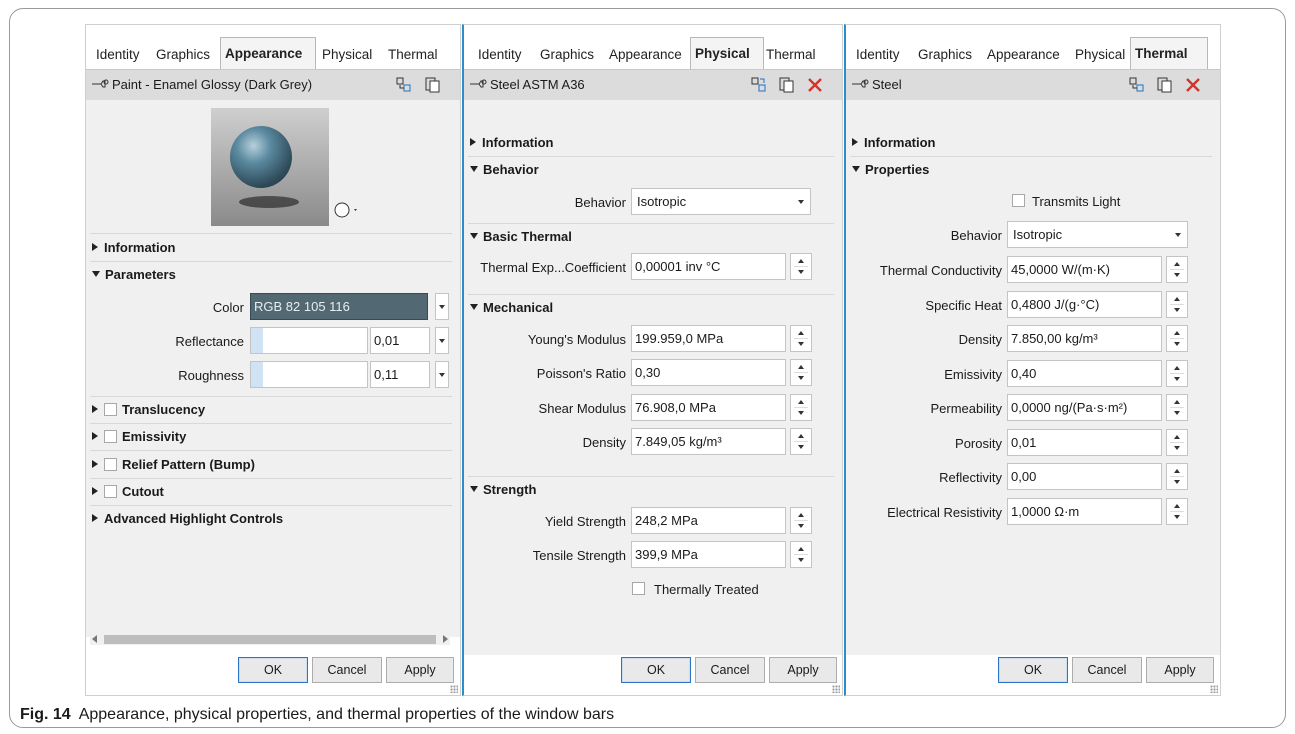 The height and width of the screenshot is (734, 1295). Describe the element at coordinates (503, 489) in the screenshot. I see `section-strength: Strength` at that location.